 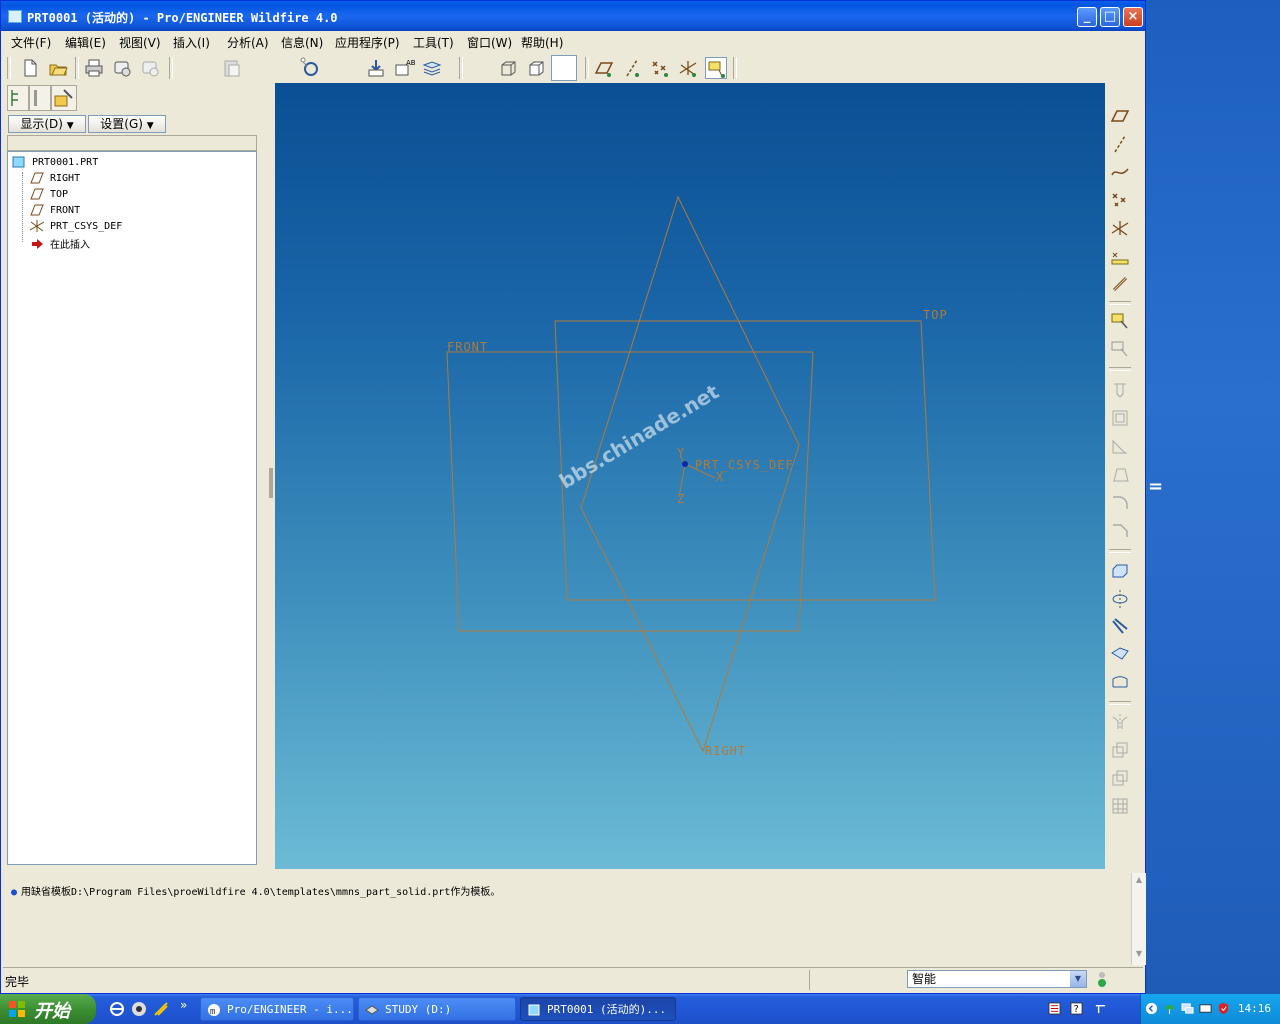 I want to click on sweep-tool-icon, so click(x=1120, y=626).